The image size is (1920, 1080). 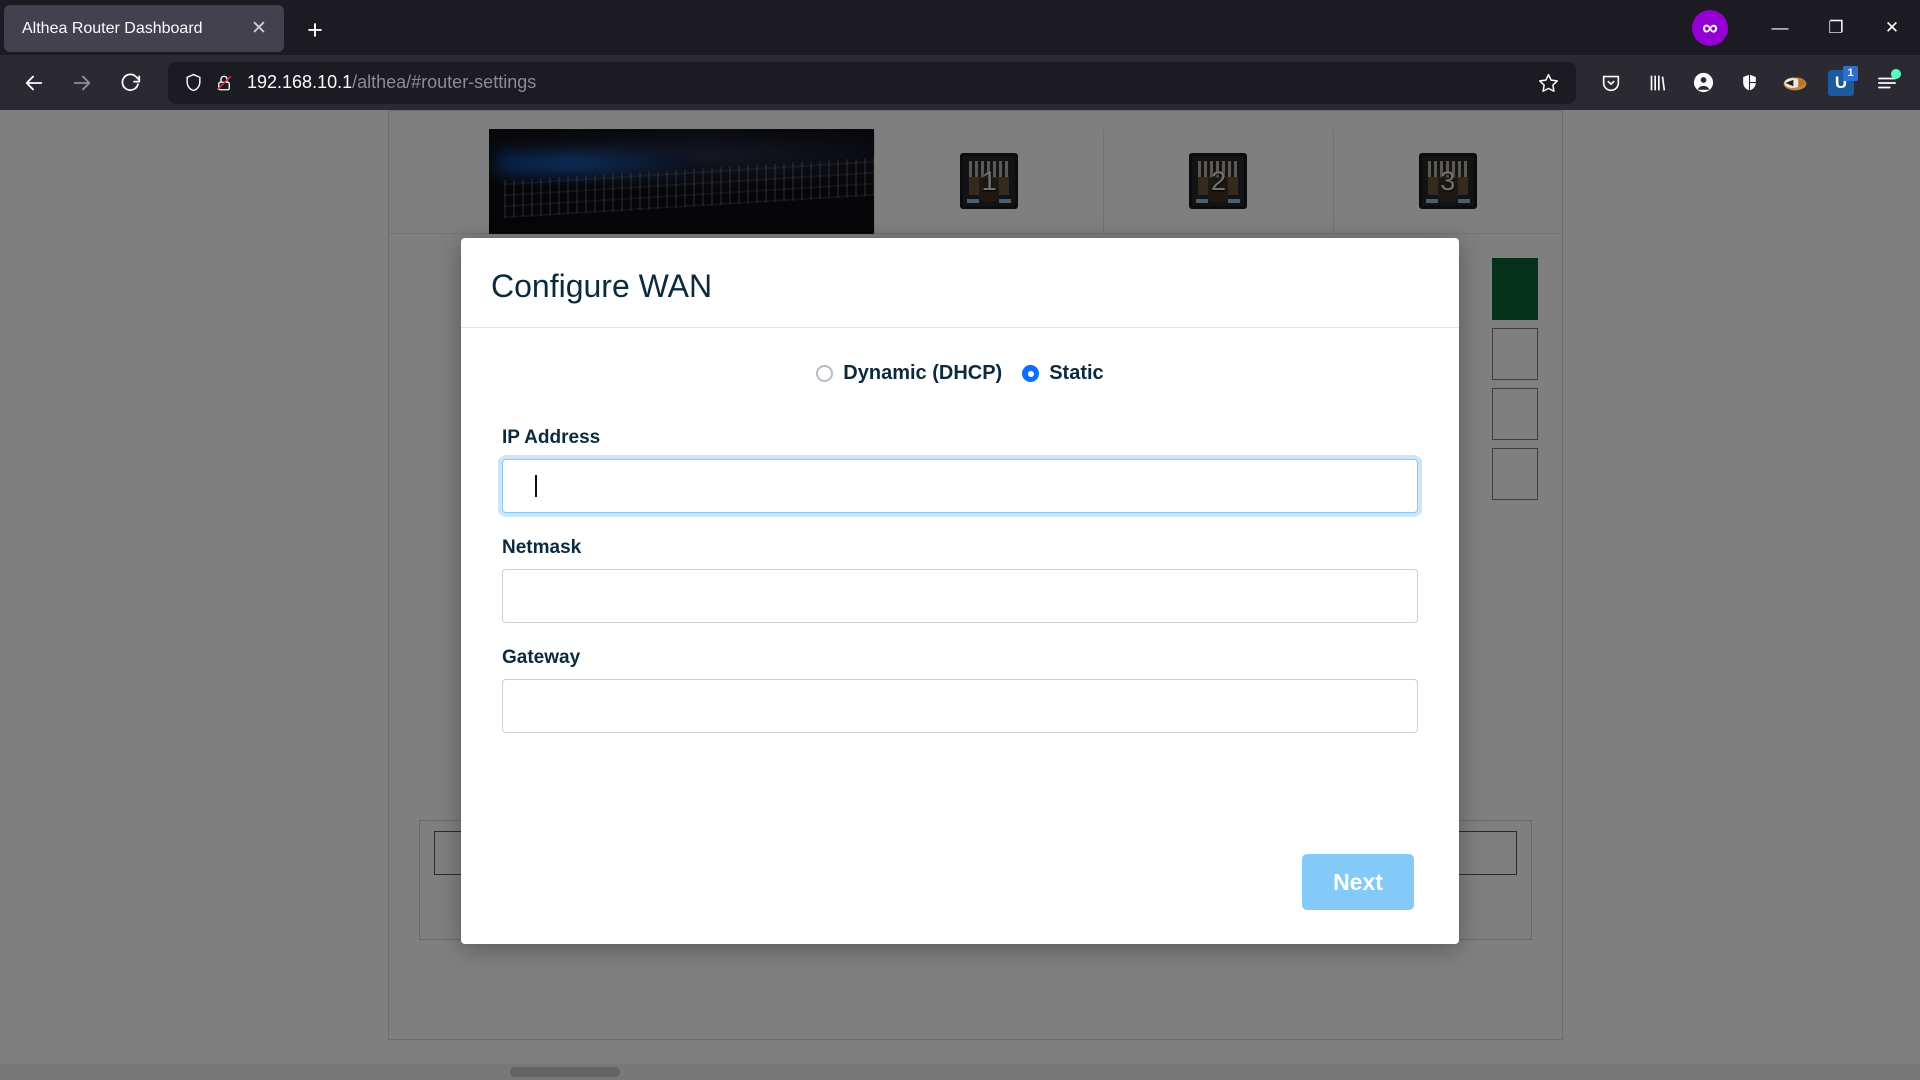 I want to click on radio-option-static: Static, so click(x=1063, y=373).